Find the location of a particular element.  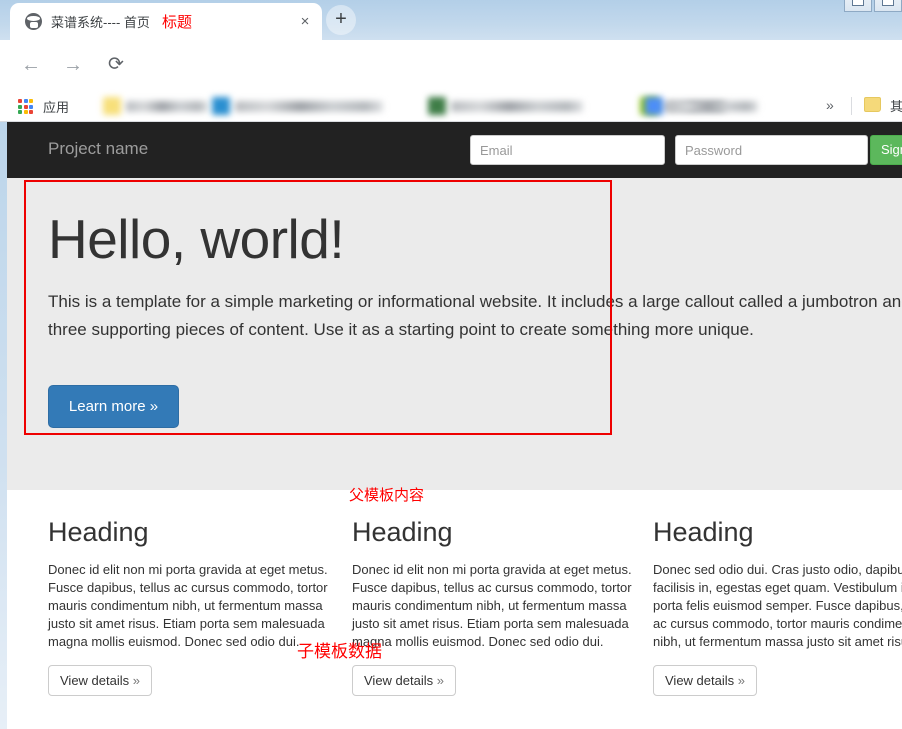

browser-toolbar: ← → ⟳ i 127.0.0.1:8000 ☆ X is located at coordinates (451, 81).